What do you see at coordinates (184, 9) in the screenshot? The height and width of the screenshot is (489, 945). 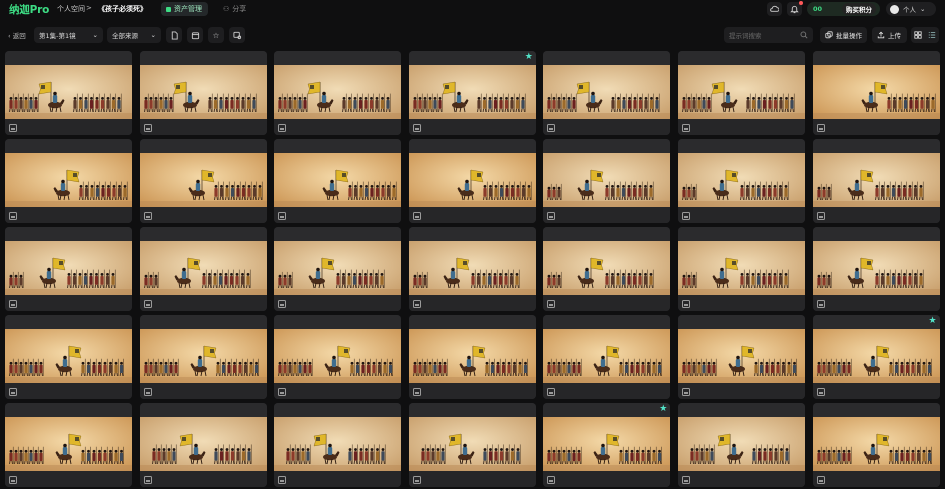 I see `tab-assets: 资产管理` at bounding box center [184, 9].